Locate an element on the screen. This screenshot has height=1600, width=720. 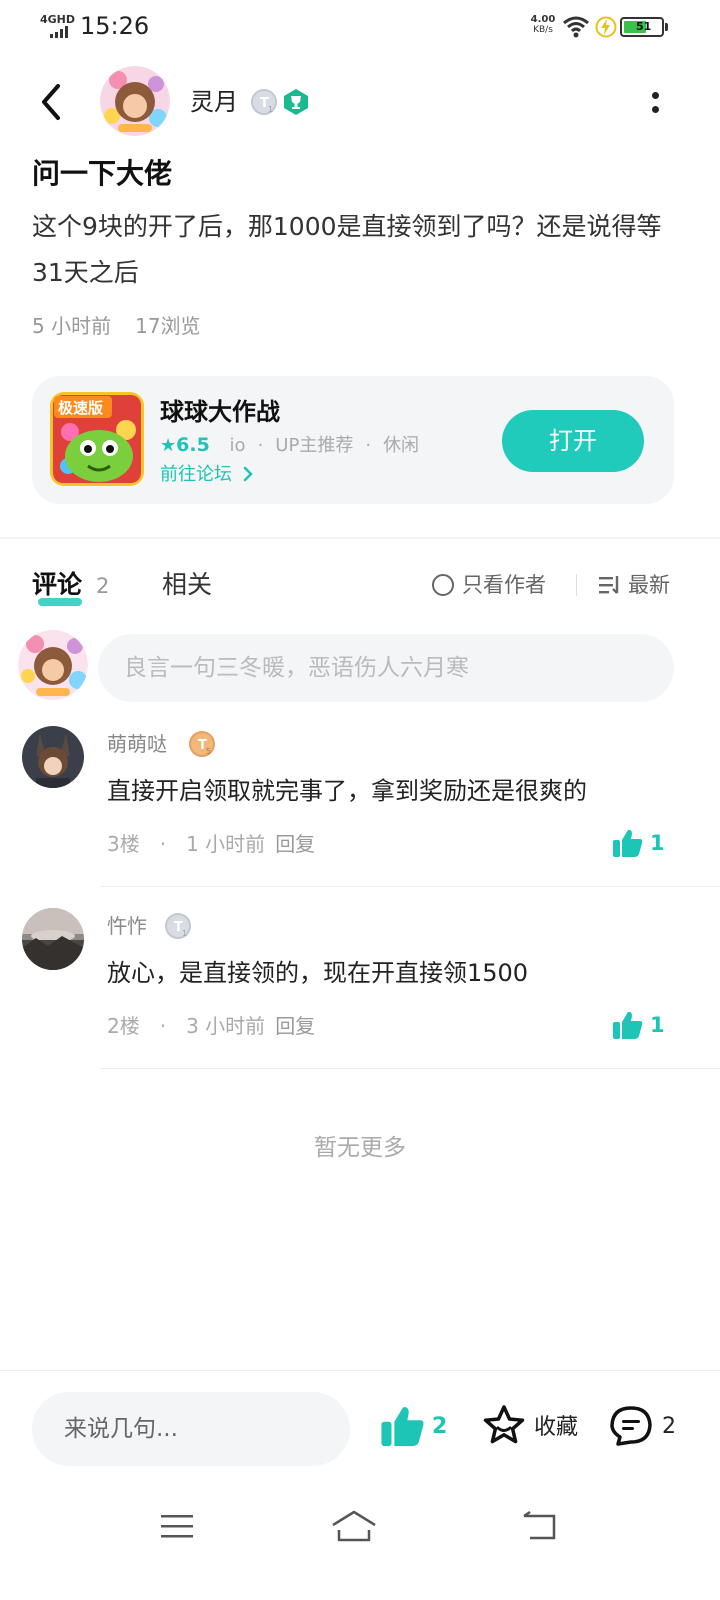
comments-count: 2 is located at coordinates (103, 586).